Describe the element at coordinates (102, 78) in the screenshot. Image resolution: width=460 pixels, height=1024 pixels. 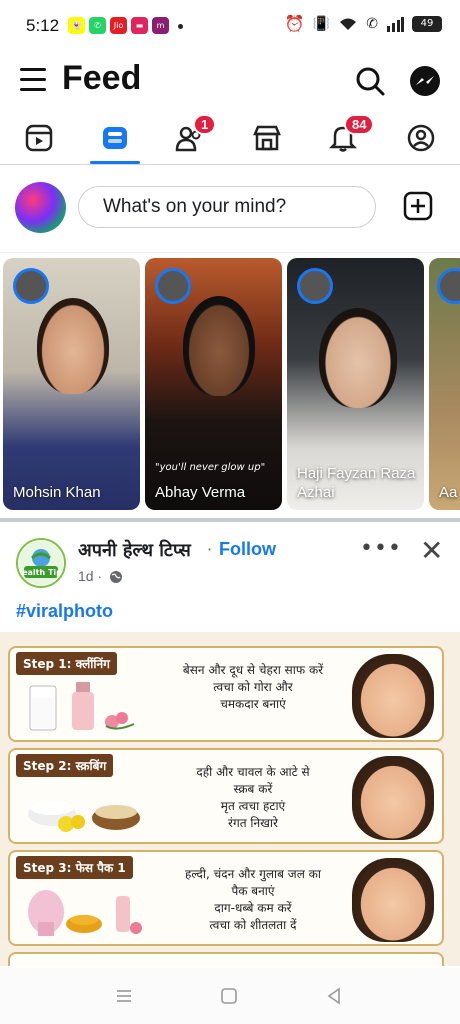
I see `page-title: Feed` at that location.